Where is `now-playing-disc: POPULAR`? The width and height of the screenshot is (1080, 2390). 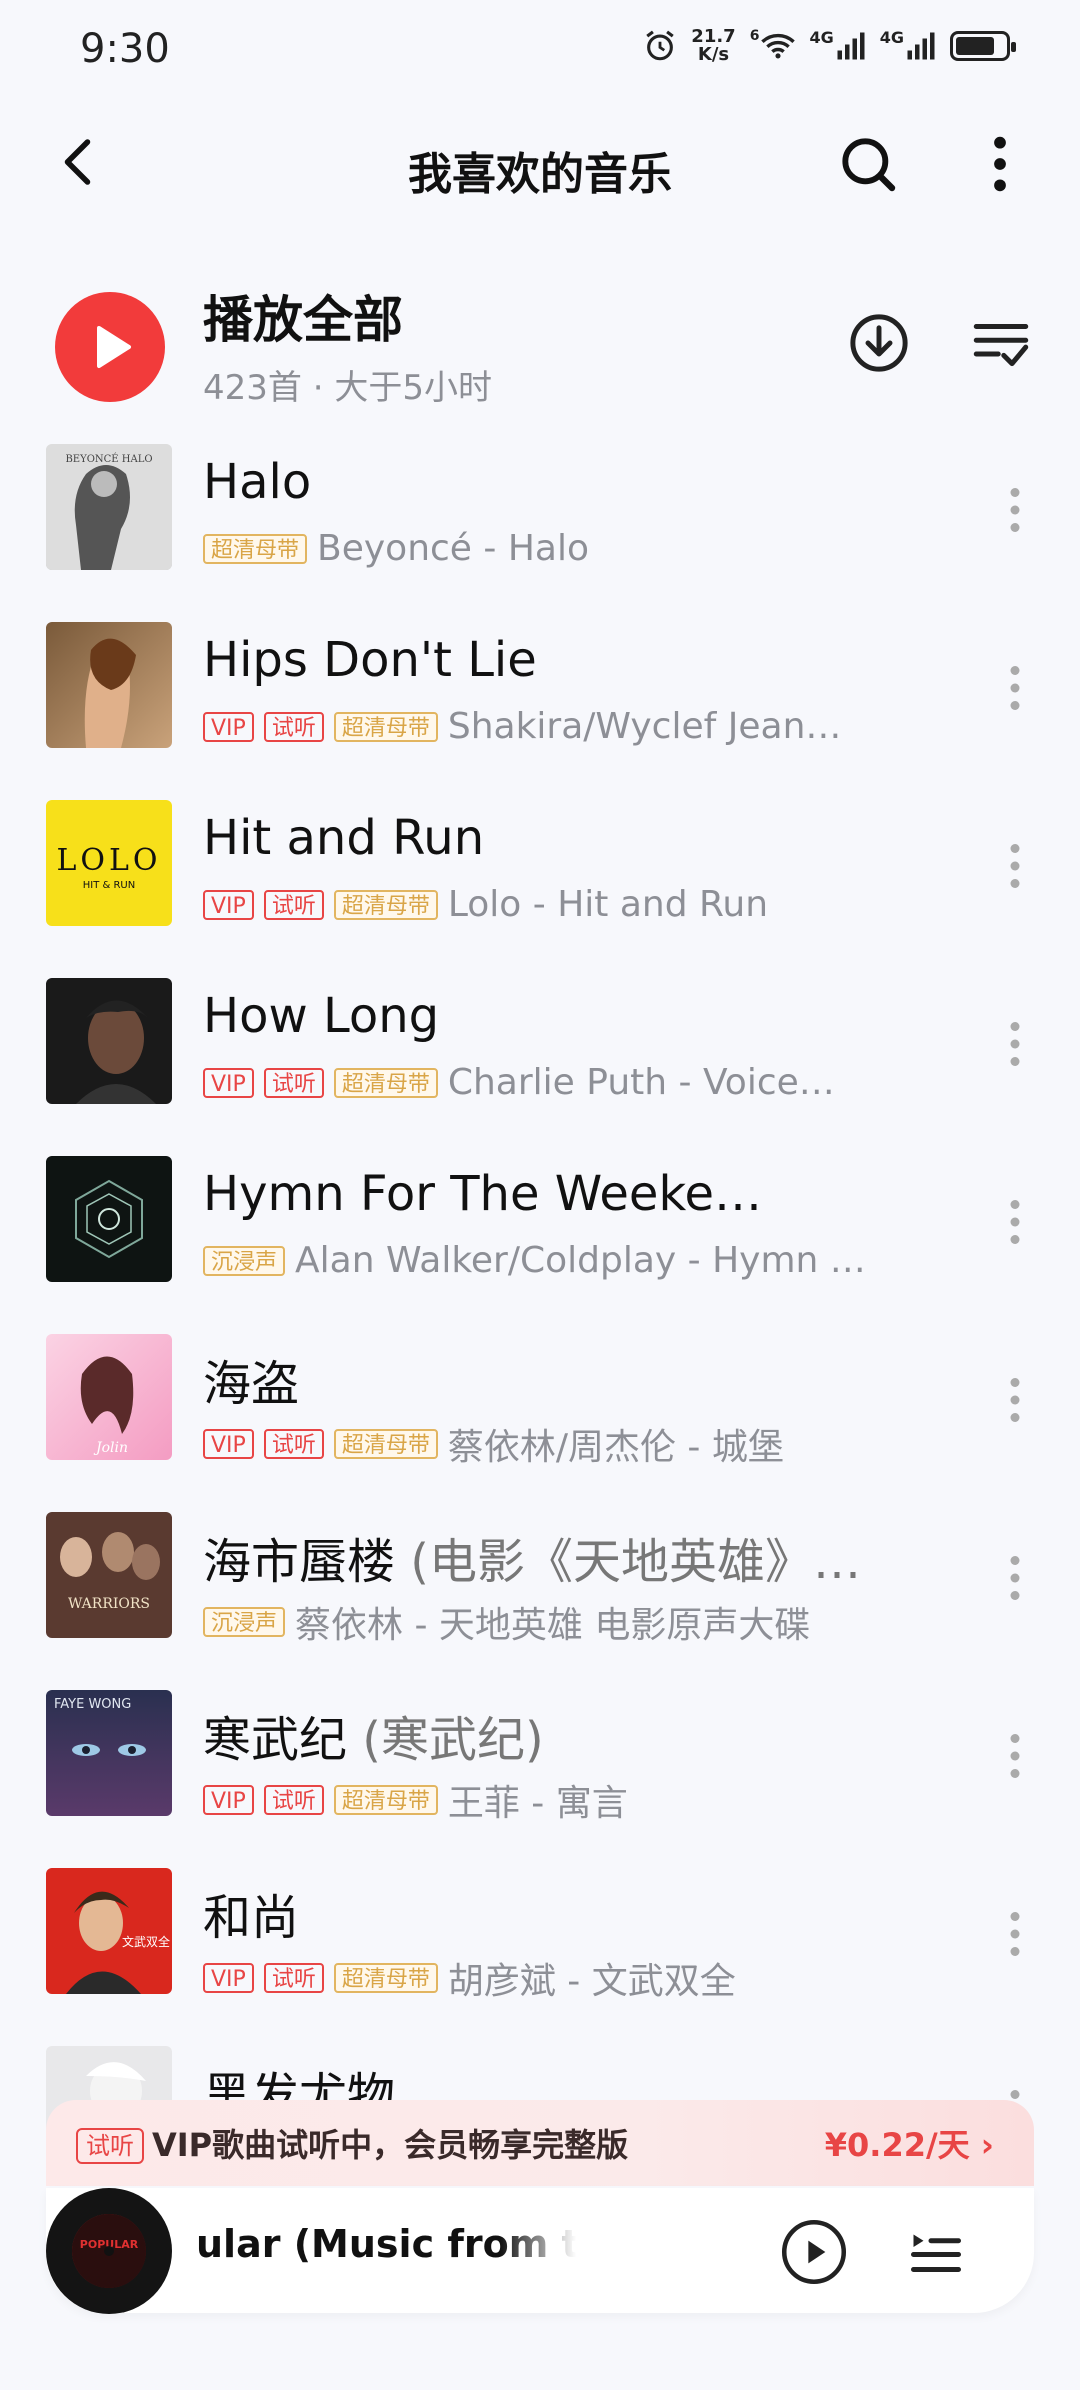 now-playing-disc: POPULAR is located at coordinates (109, 2251).